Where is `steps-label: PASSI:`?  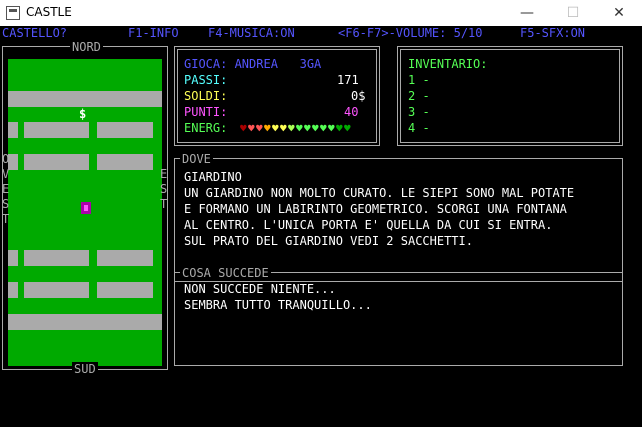 steps-label: PASSI: is located at coordinates (206, 80).